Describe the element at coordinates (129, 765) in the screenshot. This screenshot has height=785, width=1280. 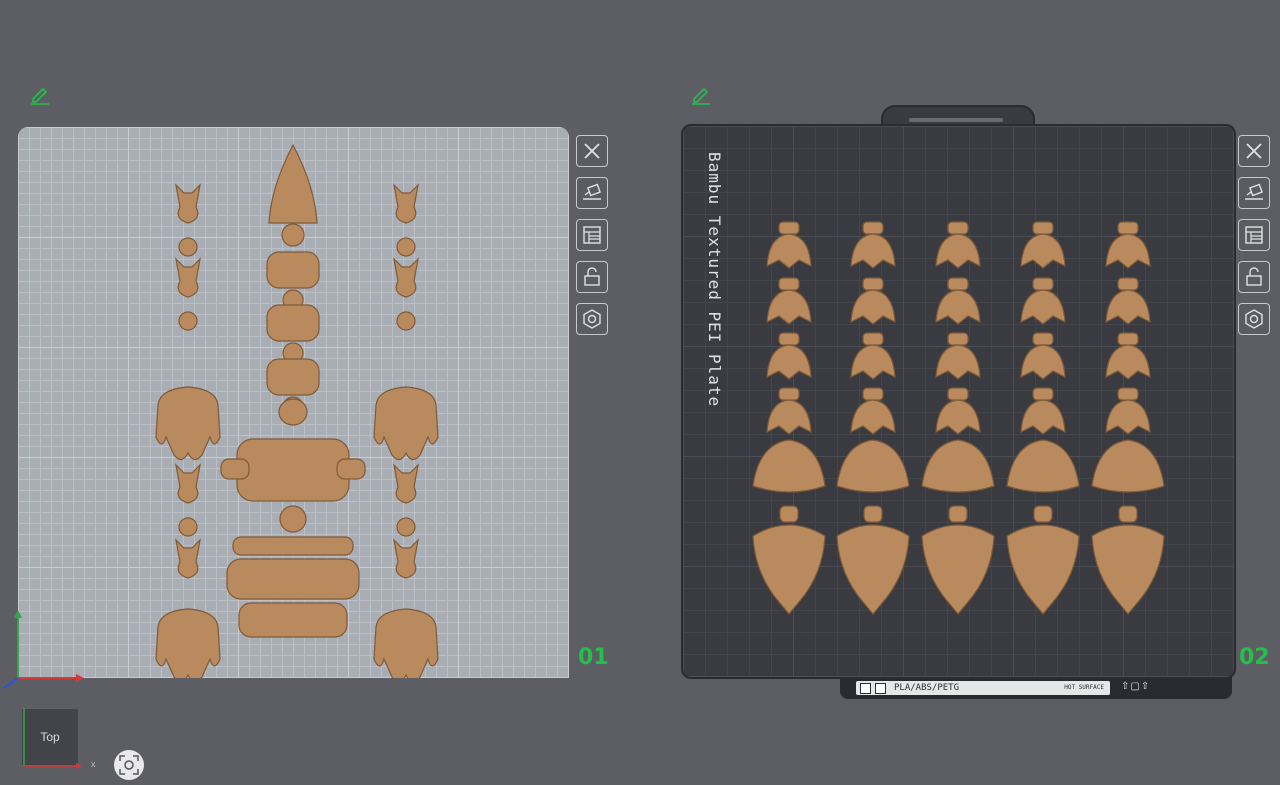
I see `recenter-view-button` at that location.